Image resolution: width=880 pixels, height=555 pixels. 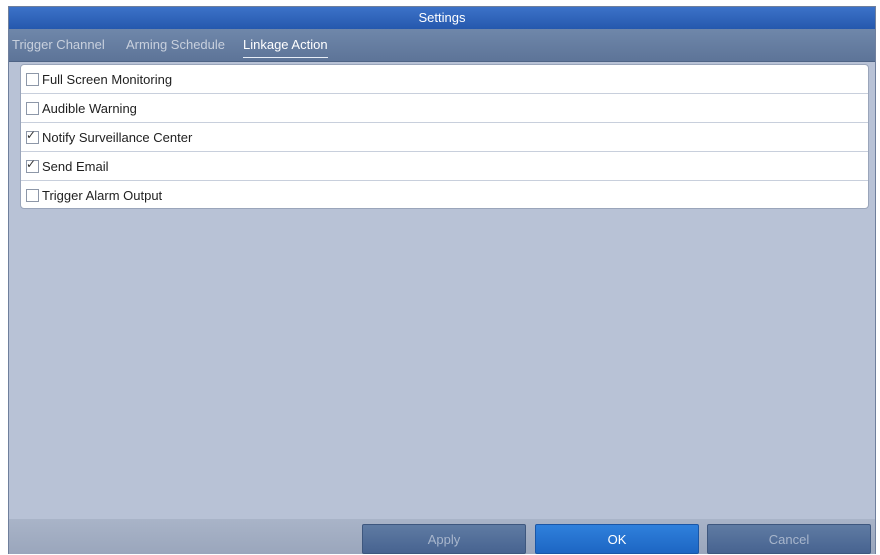 I want to click on full-screen-monitoring-label: Full Screen Monitoring, so click(x=107, y=79).